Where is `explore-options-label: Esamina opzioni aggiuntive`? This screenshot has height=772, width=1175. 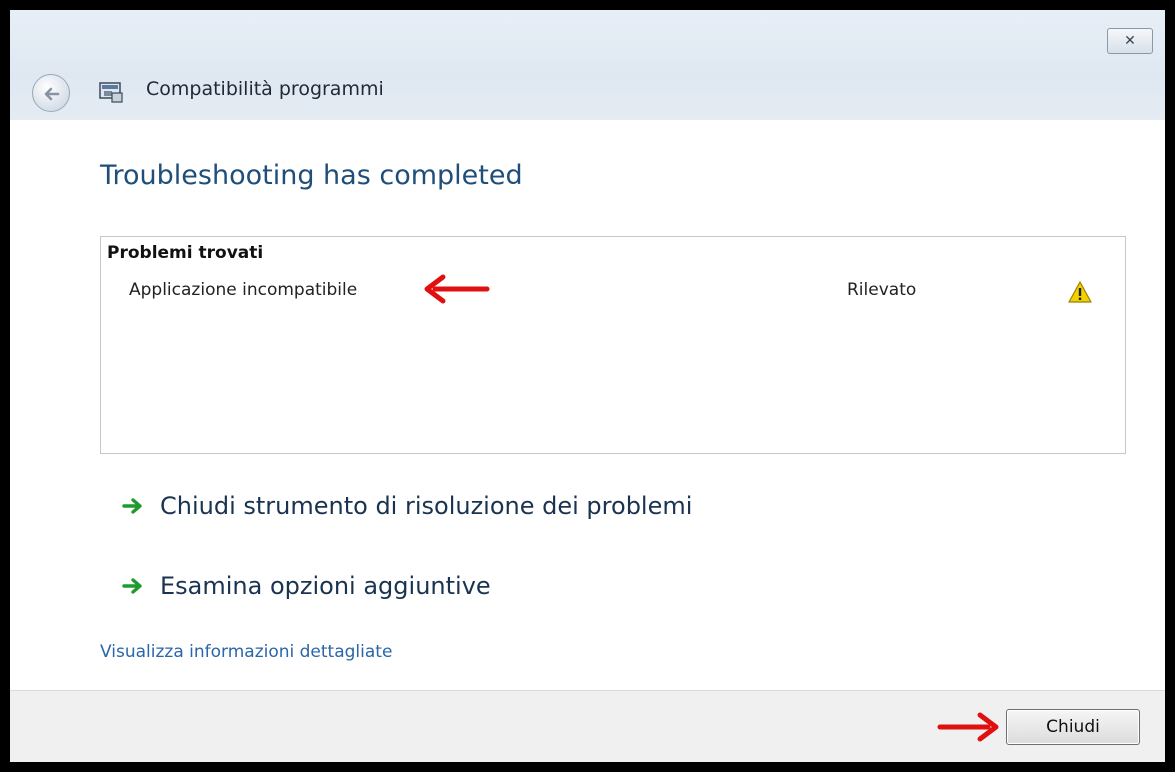
explore-options-label: Esamina opzioni aggiuntive is located at coordinates (325, 586).